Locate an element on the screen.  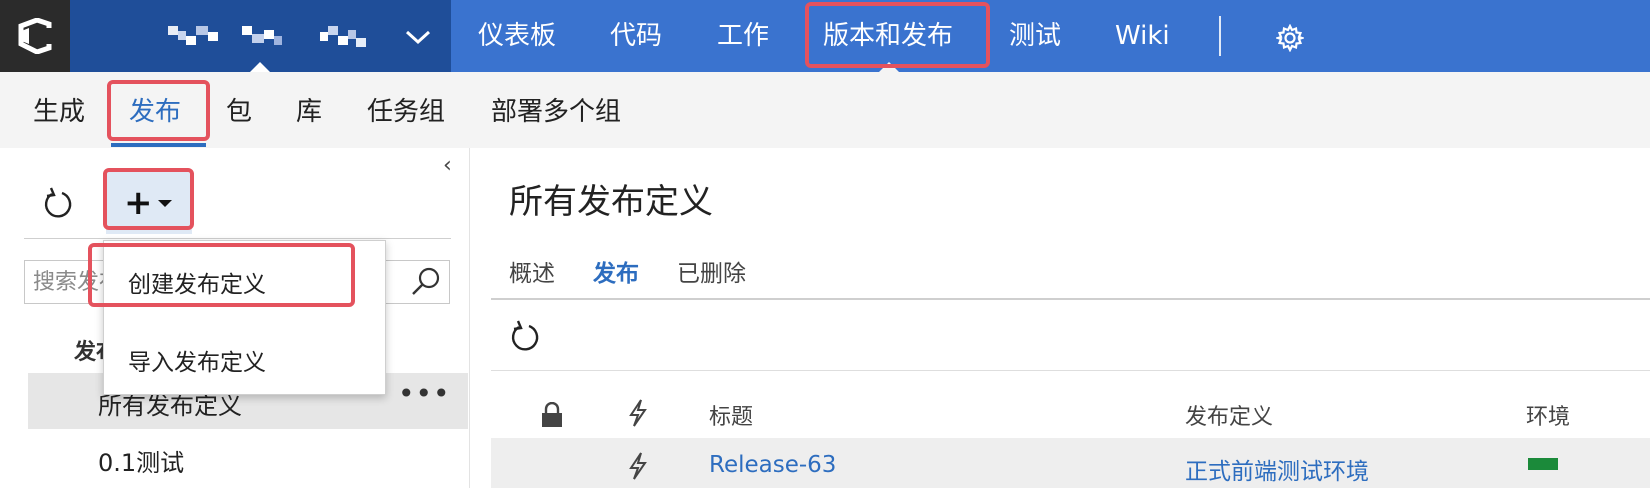
subnav-packages: 包 is located at coordinates (239, 112).